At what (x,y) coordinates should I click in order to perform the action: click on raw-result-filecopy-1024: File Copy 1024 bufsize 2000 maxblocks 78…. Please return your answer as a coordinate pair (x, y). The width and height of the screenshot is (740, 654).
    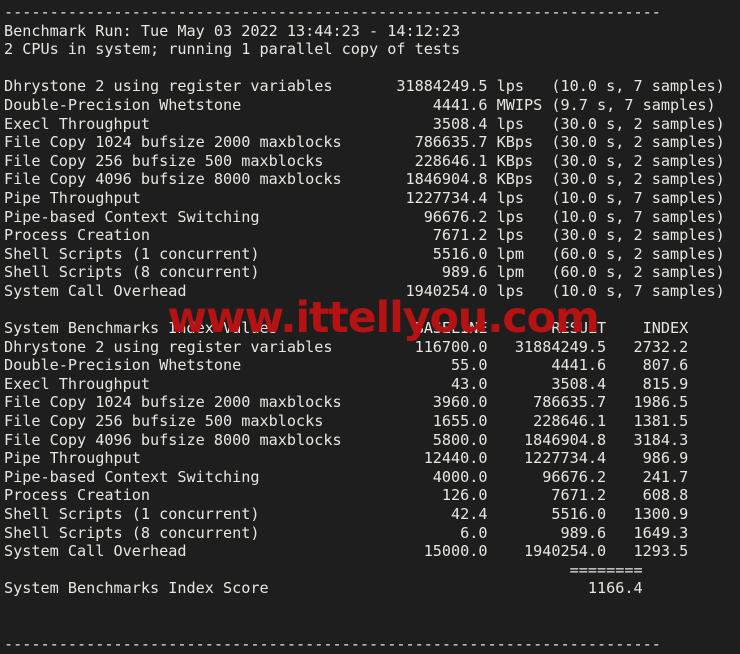
    Looking at the image, I should click on (364, 142).